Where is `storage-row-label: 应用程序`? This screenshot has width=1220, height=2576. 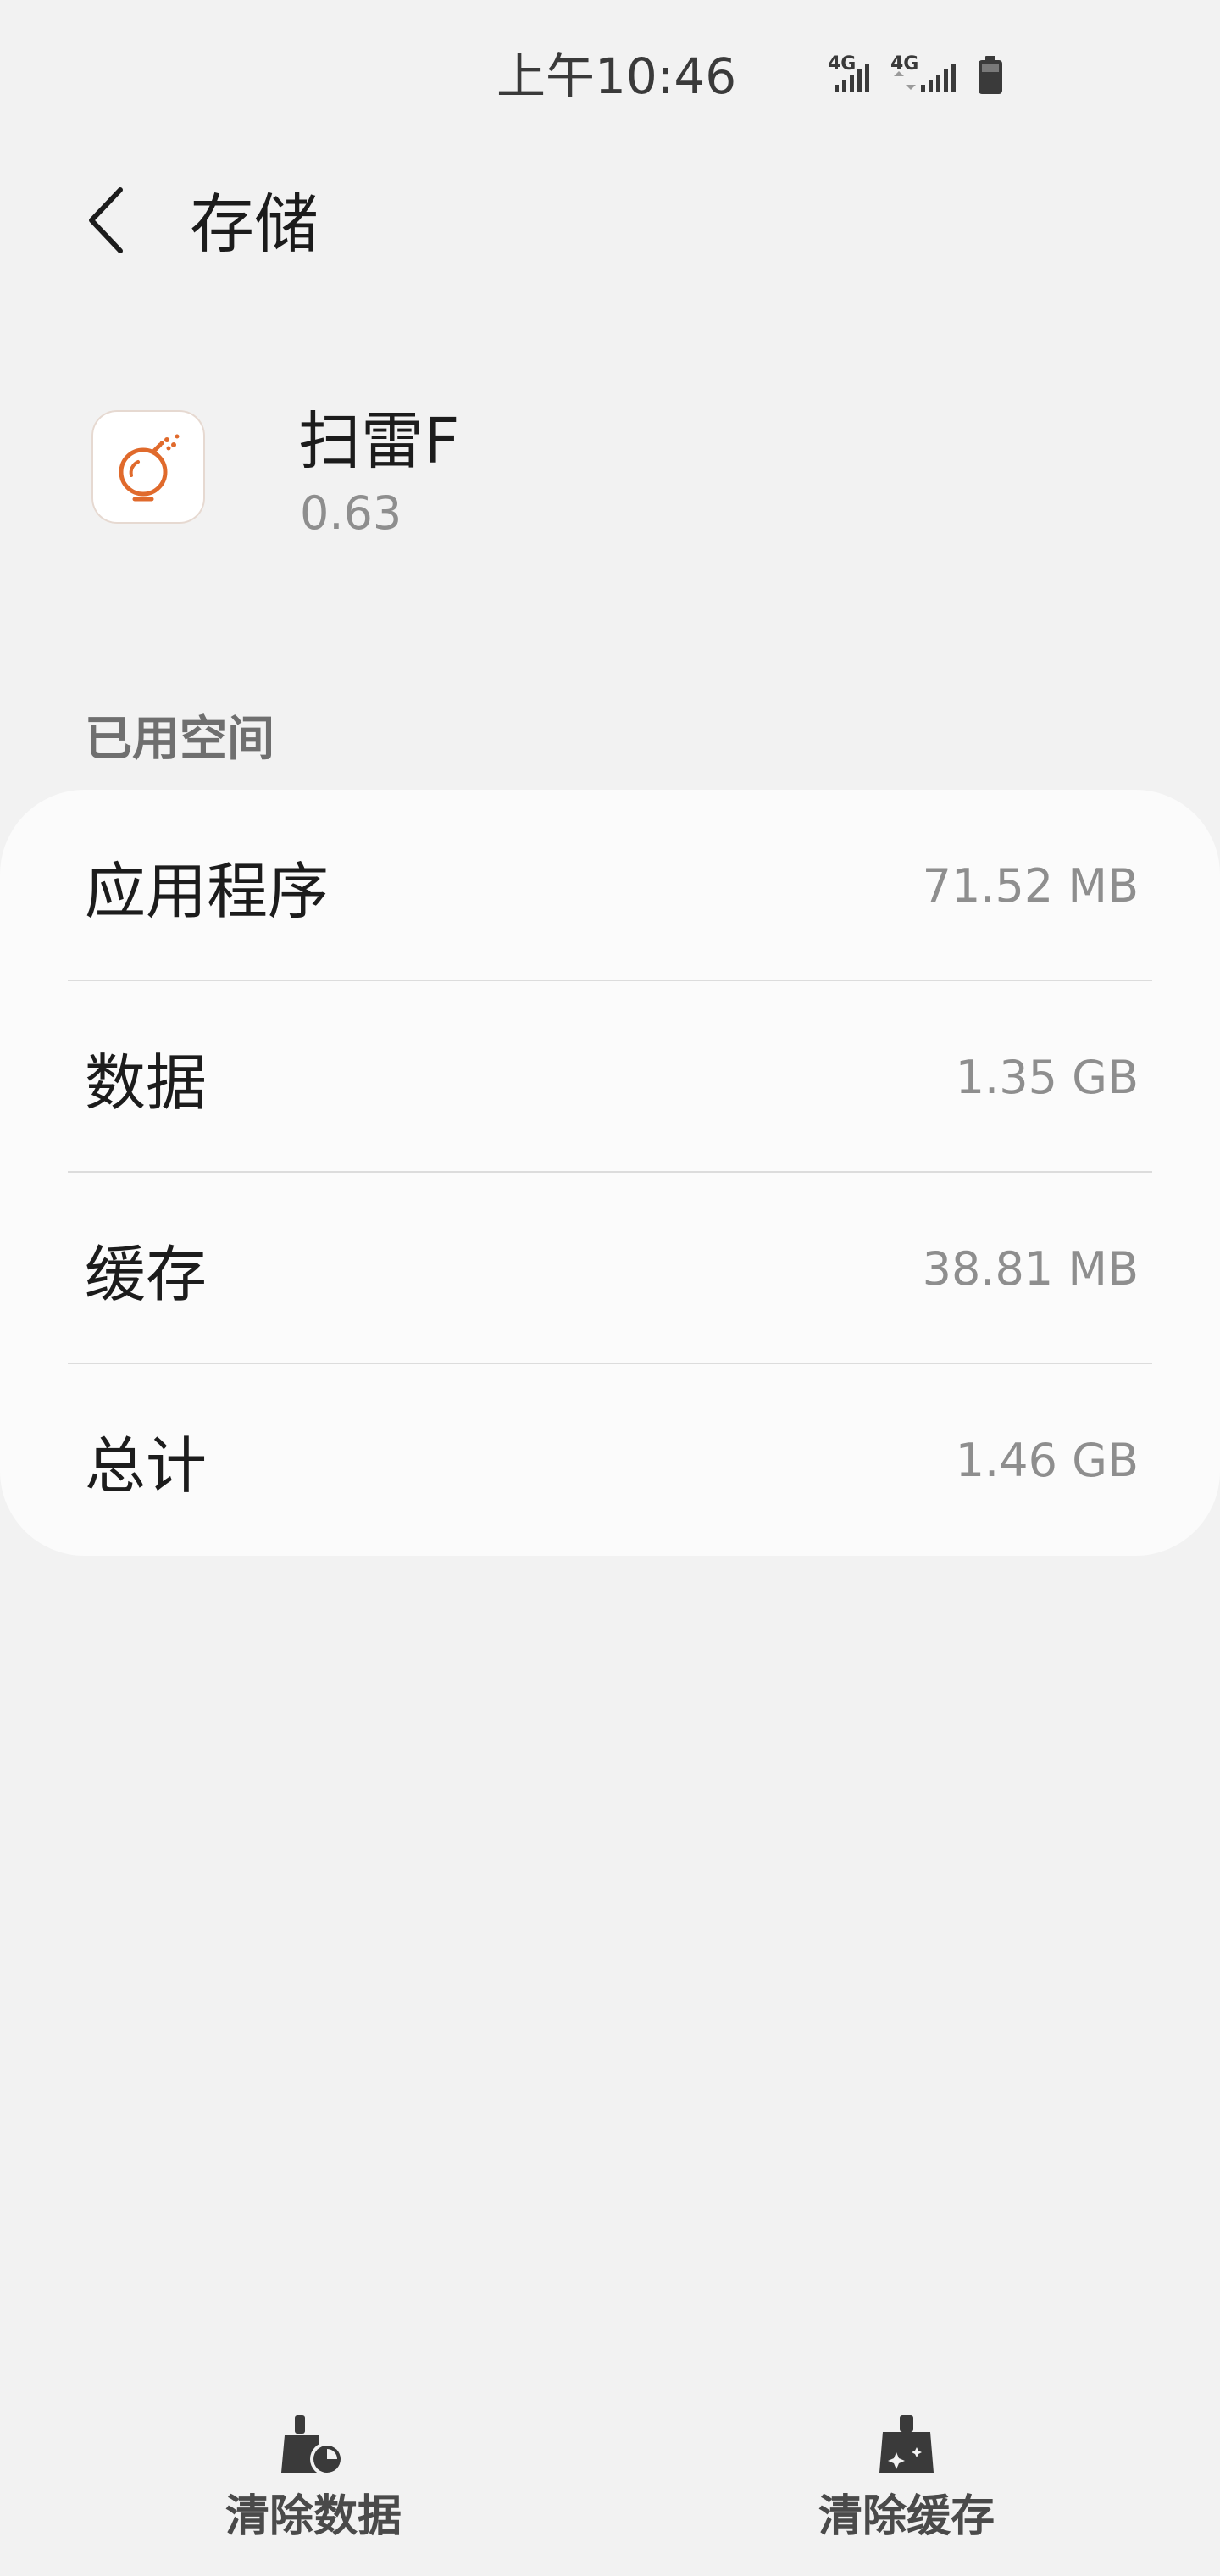
storage-row-label: 应用程序 is located at coordinates (207, 891).